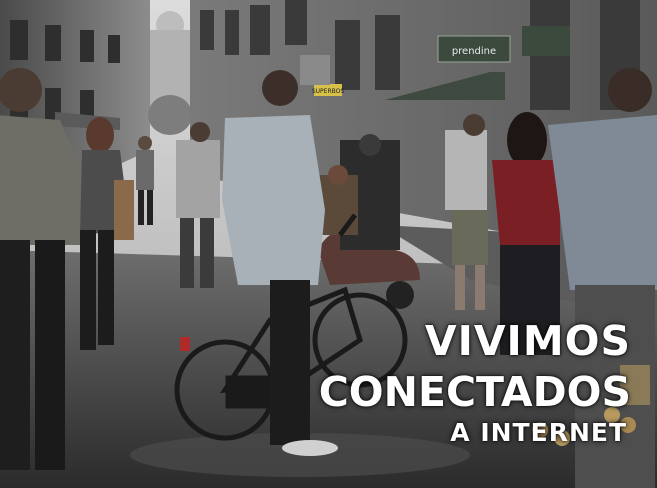 The image size is (657, 488). Describe the element at coordinates (474, 392) in the screenshot. I see `caption-line-2: CONECTADOS` at that location.